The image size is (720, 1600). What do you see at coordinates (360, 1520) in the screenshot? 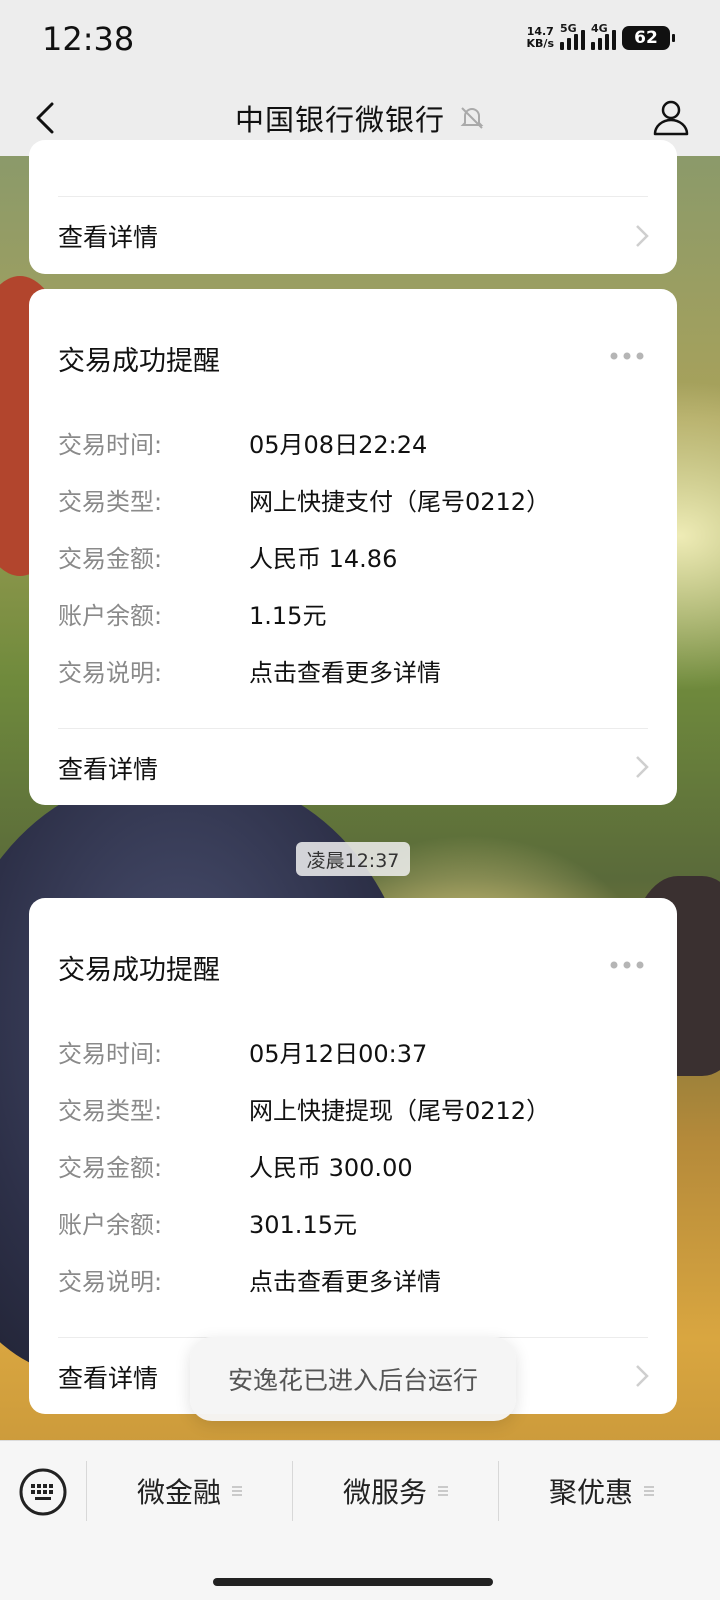
I see `bottom-menu-bar: 微金融 微服务 聚优惠` at bounding box center [360, 1520].